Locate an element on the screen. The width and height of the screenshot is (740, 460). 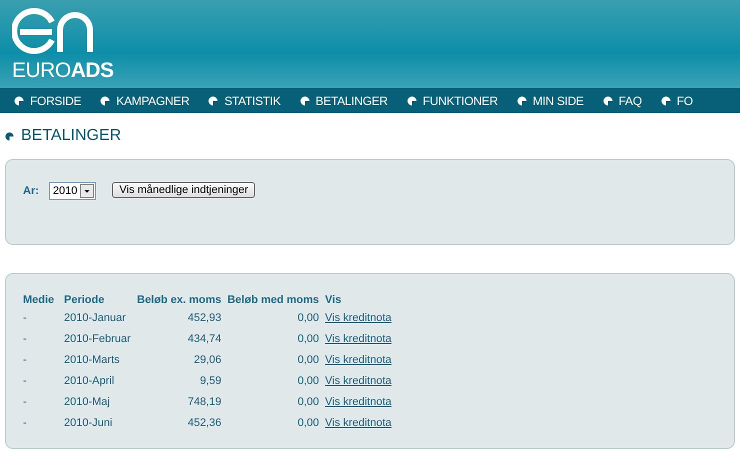
nav-item: FO is located at coordinates (676, 101).